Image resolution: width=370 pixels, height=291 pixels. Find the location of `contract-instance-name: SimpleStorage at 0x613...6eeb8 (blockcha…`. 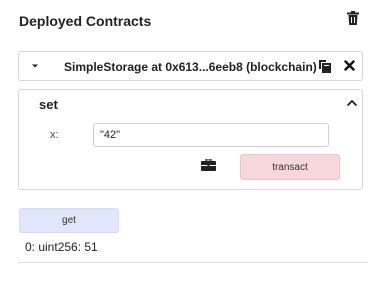

contract-instance-name: SimpleStorage at 0x613...6eeb8 (blockcha… is located at coordinates (190, 67).